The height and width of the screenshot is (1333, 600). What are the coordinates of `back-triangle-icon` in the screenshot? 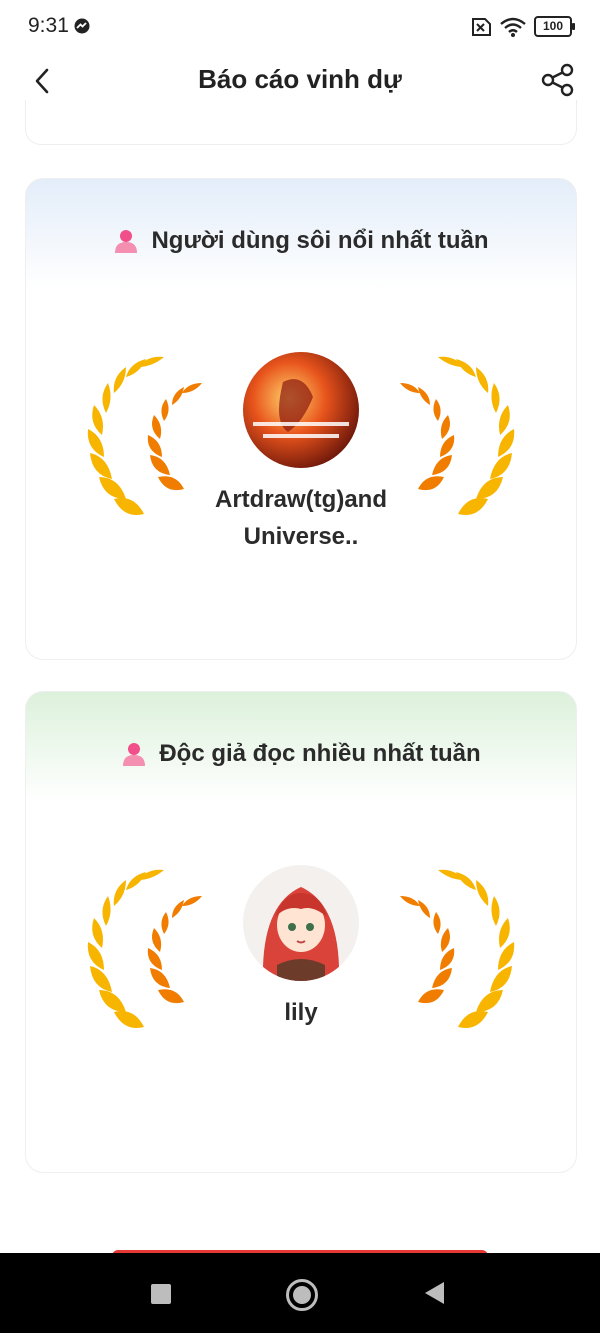 It's located at (434, 1293).